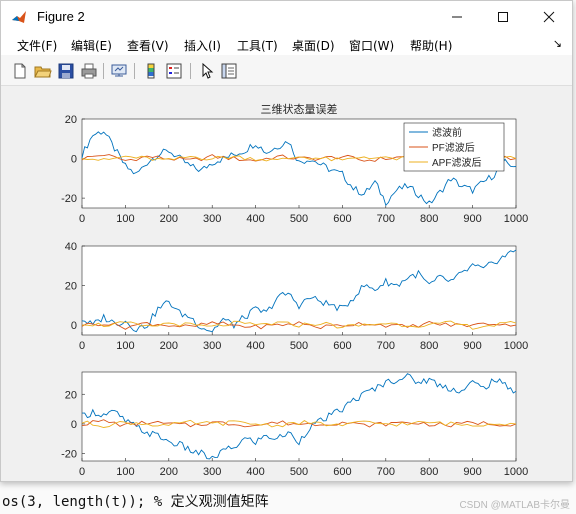 The width and height of the screenshot is (576, 514). What do you see at coordinates (37, 45) in the screenshot?
I see `menu-file: 文件(F)` at bounding box center [37, 45].